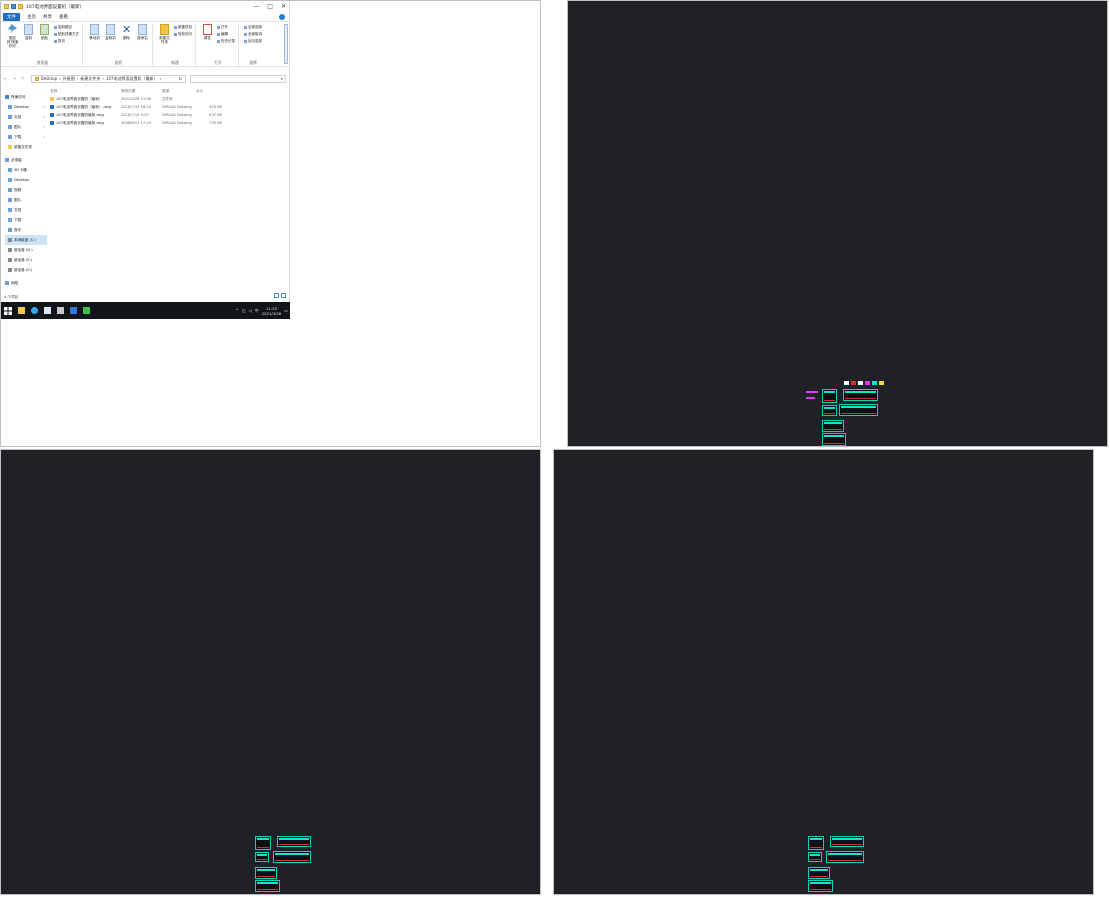 This screenshot has height=897, width=1110. I want to click on nav-arrows: ← → ↑, so click(15, 78).